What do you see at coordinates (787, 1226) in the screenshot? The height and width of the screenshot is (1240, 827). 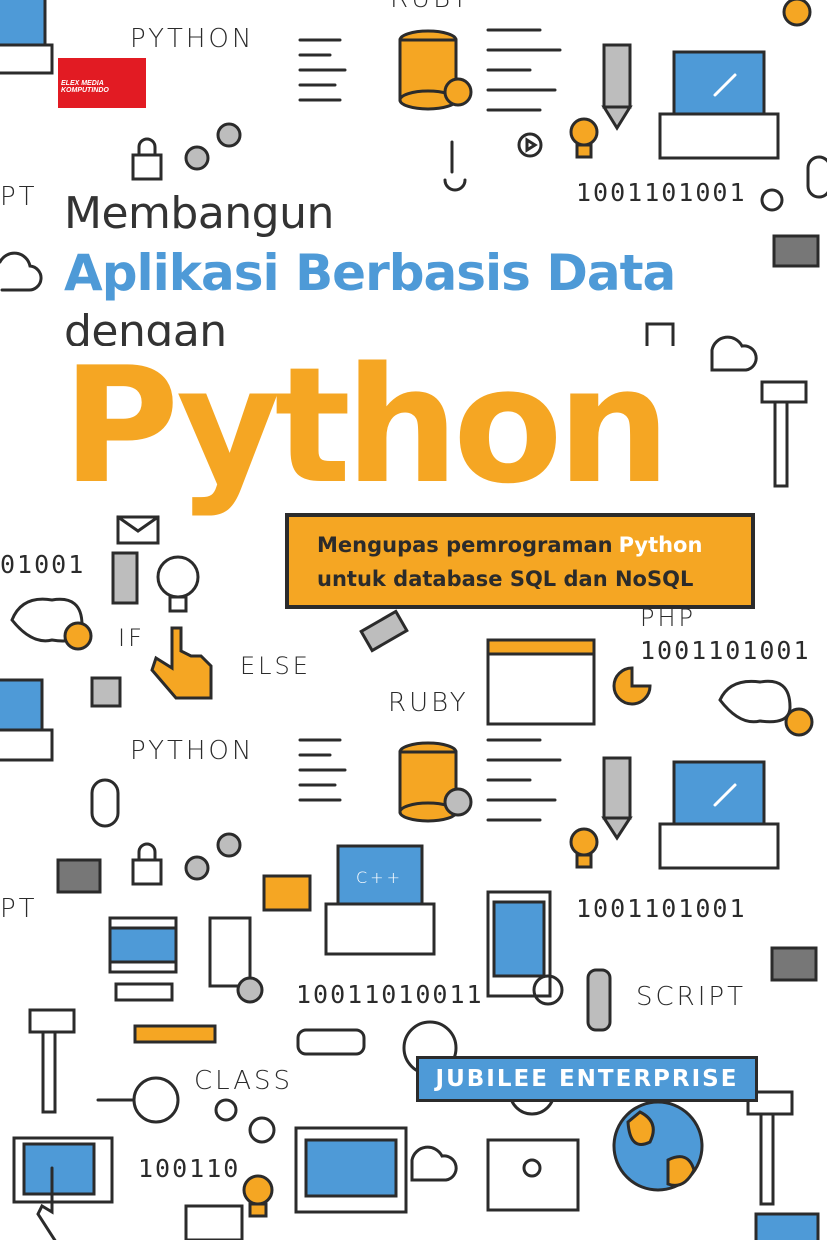 I see `hard-drive-icon` at bounding box center [787, 1226].